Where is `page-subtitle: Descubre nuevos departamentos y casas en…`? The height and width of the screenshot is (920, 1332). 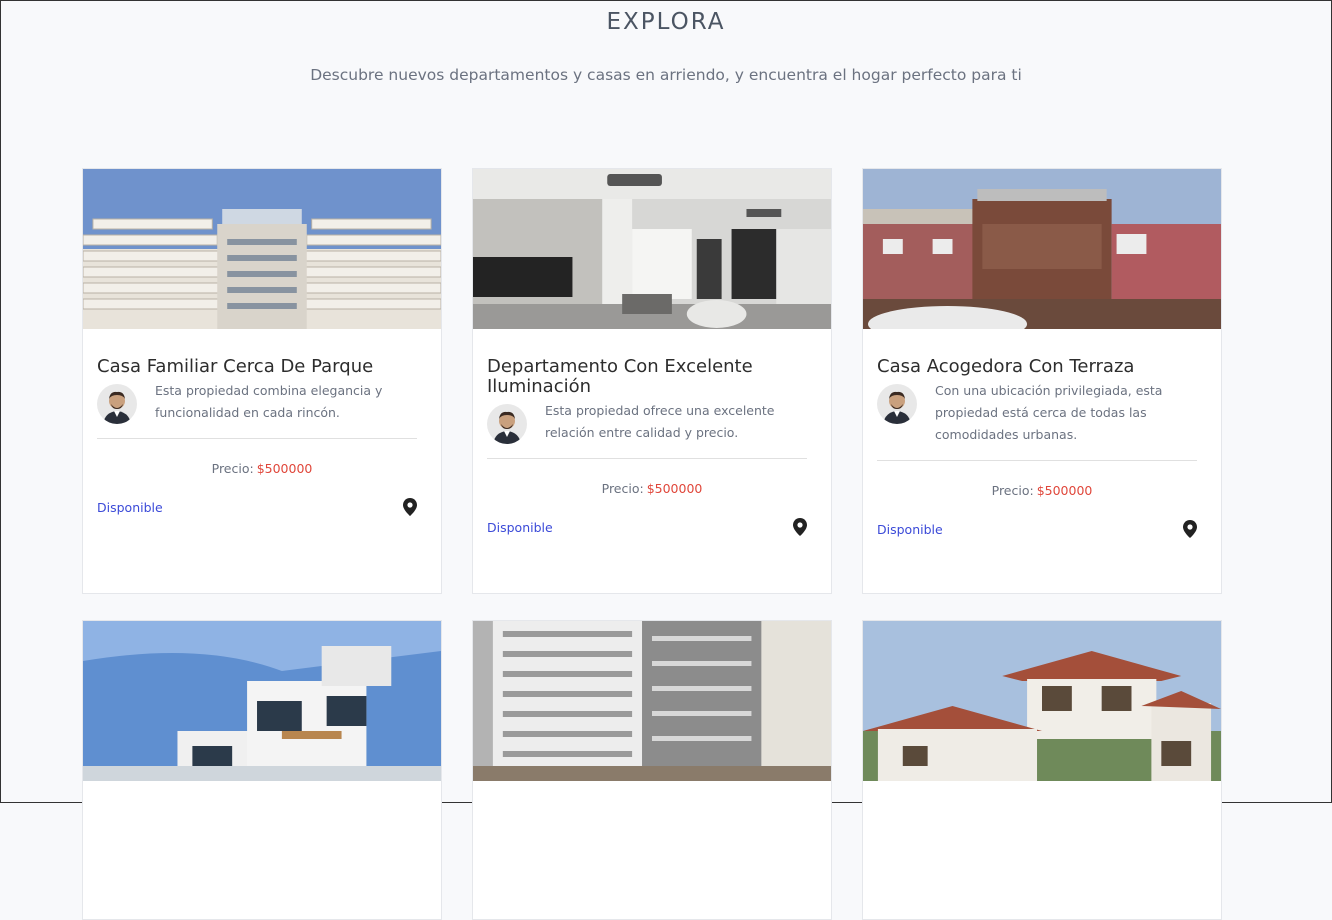
page-subtitle: Descubre nuevos departamentos y casas en… is located at coordinates (666, 75).